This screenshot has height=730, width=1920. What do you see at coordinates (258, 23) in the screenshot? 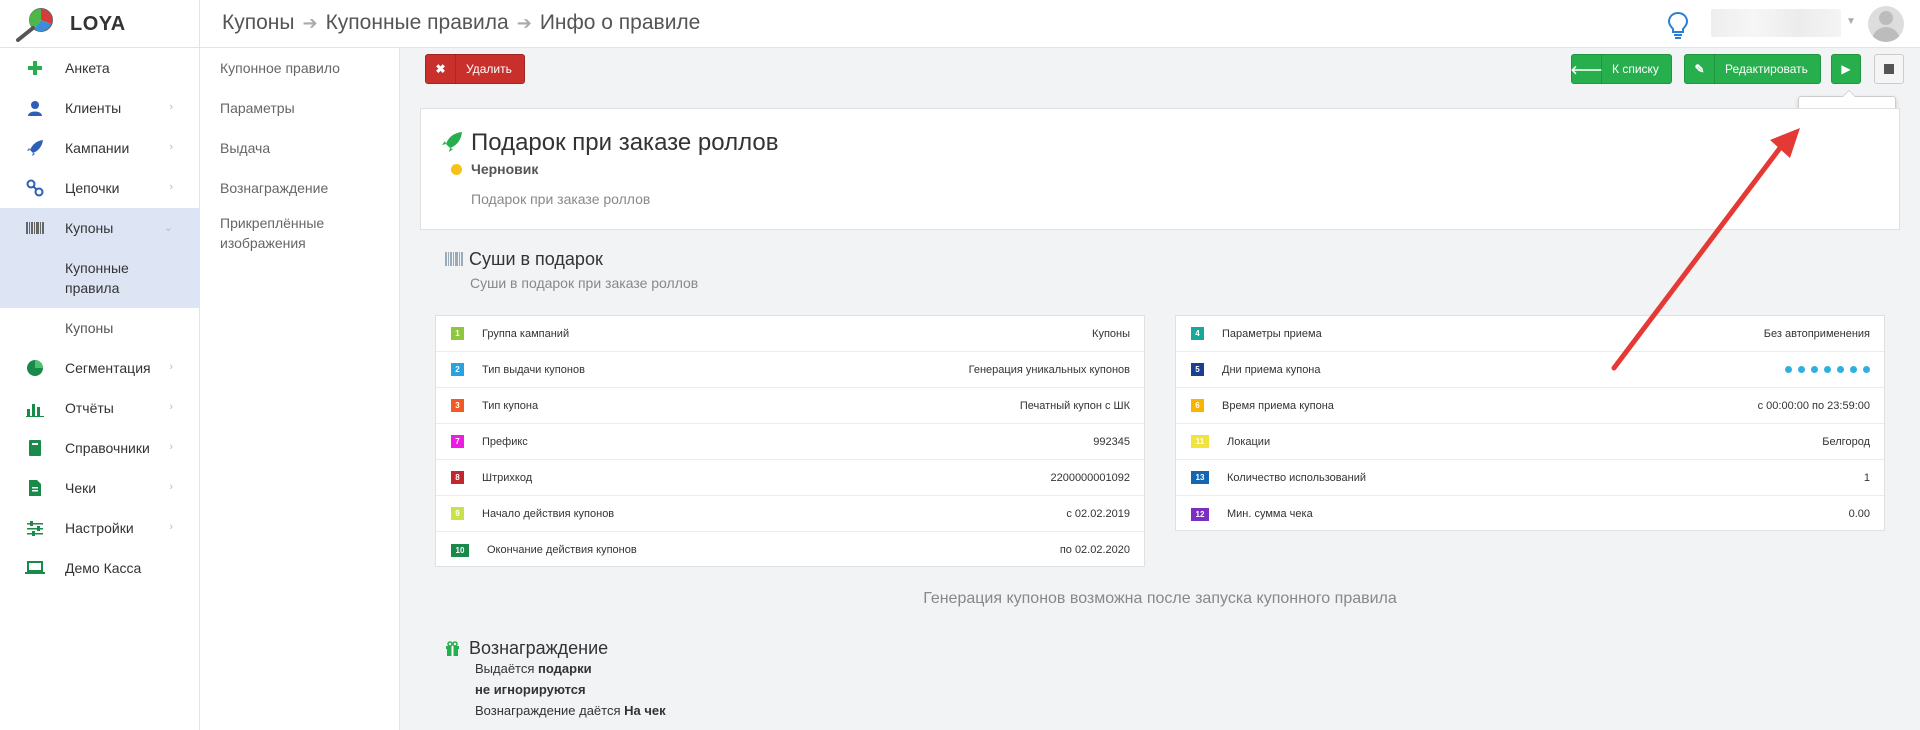
I see `breadcrumb-item-coupons: Купоны` at bounding box center [258, 23].